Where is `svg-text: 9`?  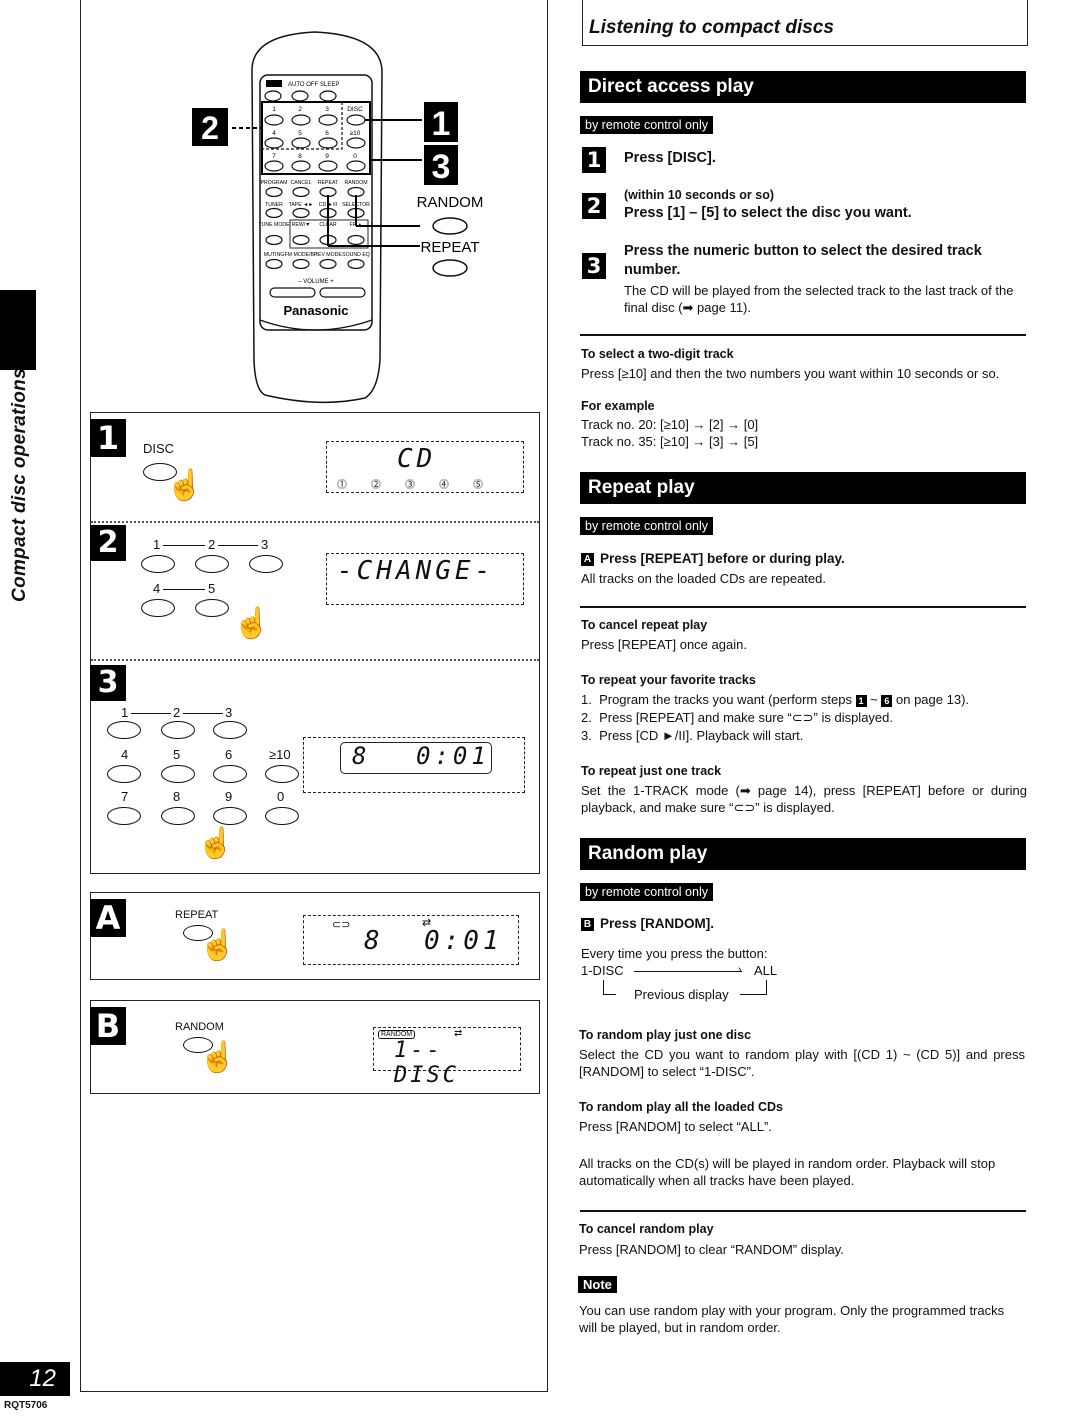 svg-text: 9 is located at coordinates (327, 156).